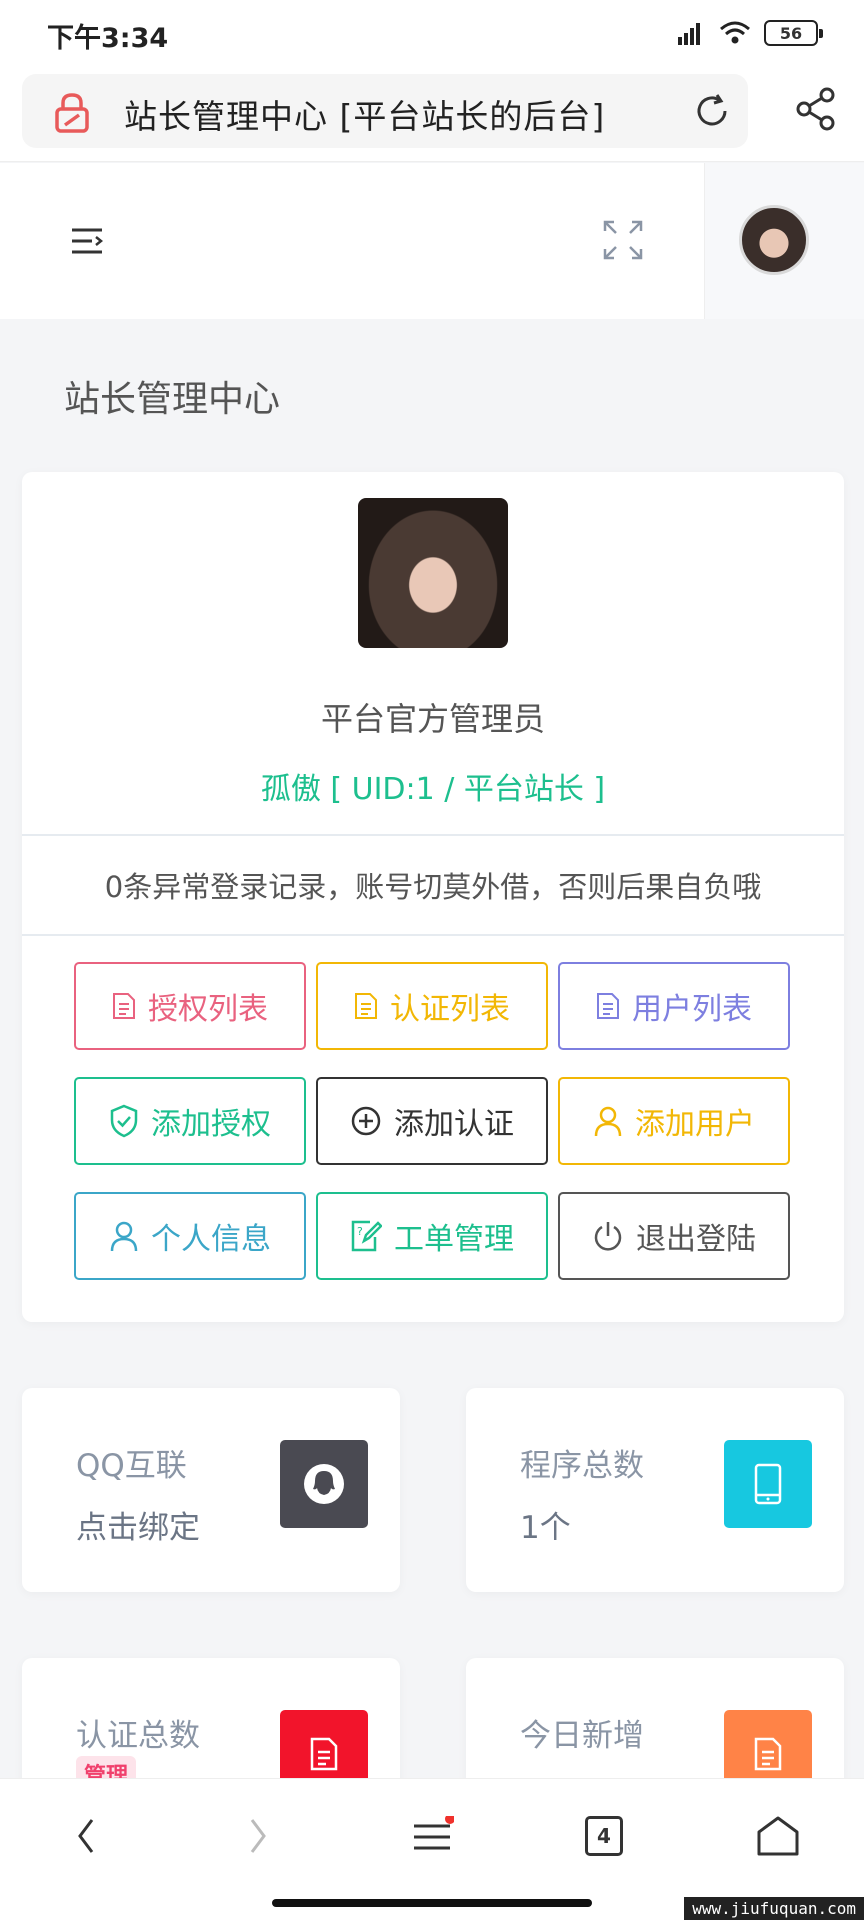 The width and height of the screenshot is (864, 1920). I want to click on user-list-button: 用户列表, so click(674, 1006).